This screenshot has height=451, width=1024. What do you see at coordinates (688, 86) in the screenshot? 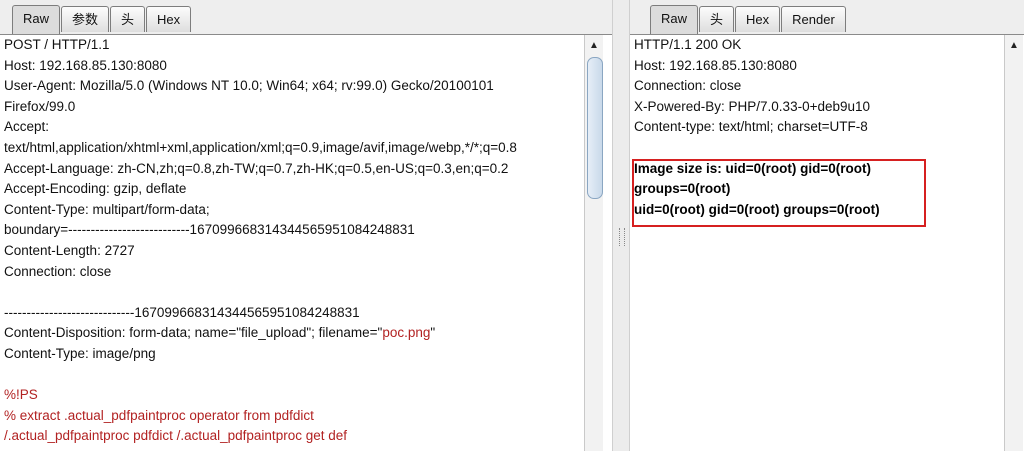
I see `response-line: Connection: close` at bounding box center [688, 86].